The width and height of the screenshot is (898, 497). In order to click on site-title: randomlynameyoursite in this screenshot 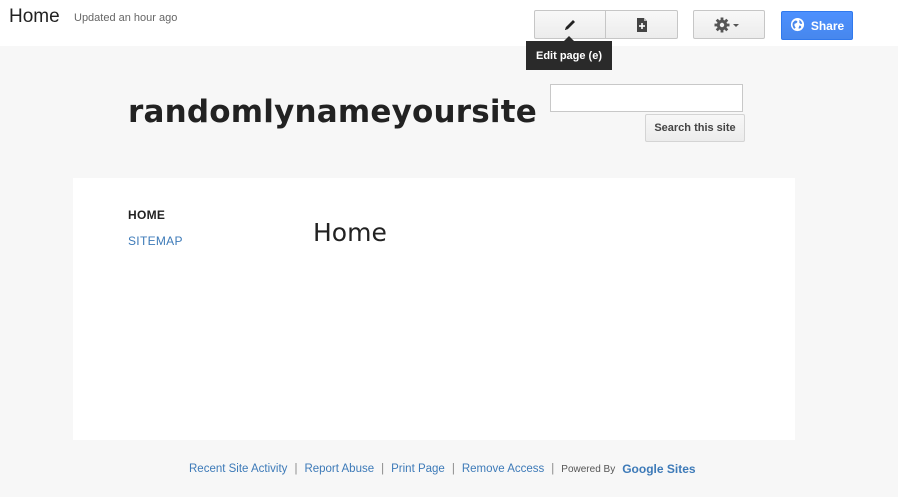, I will do `click(332, 112)`.